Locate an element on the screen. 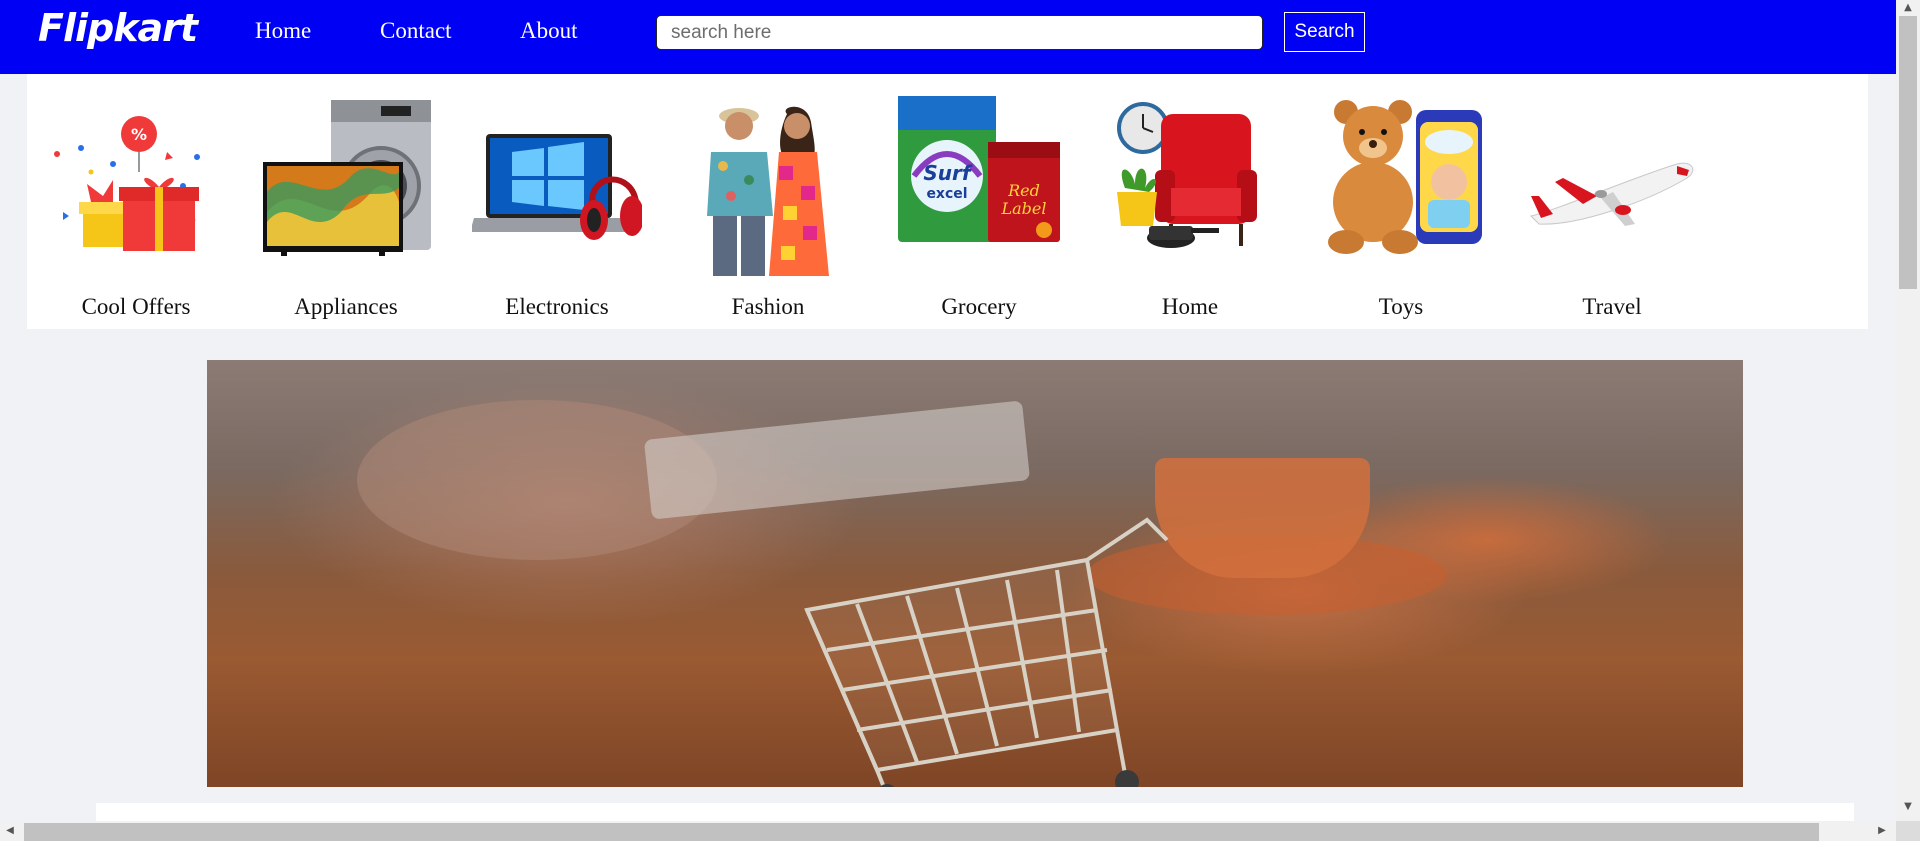 The image size is (1920, 841). category-electronics: Electronics is located at coordinates (557, 201).